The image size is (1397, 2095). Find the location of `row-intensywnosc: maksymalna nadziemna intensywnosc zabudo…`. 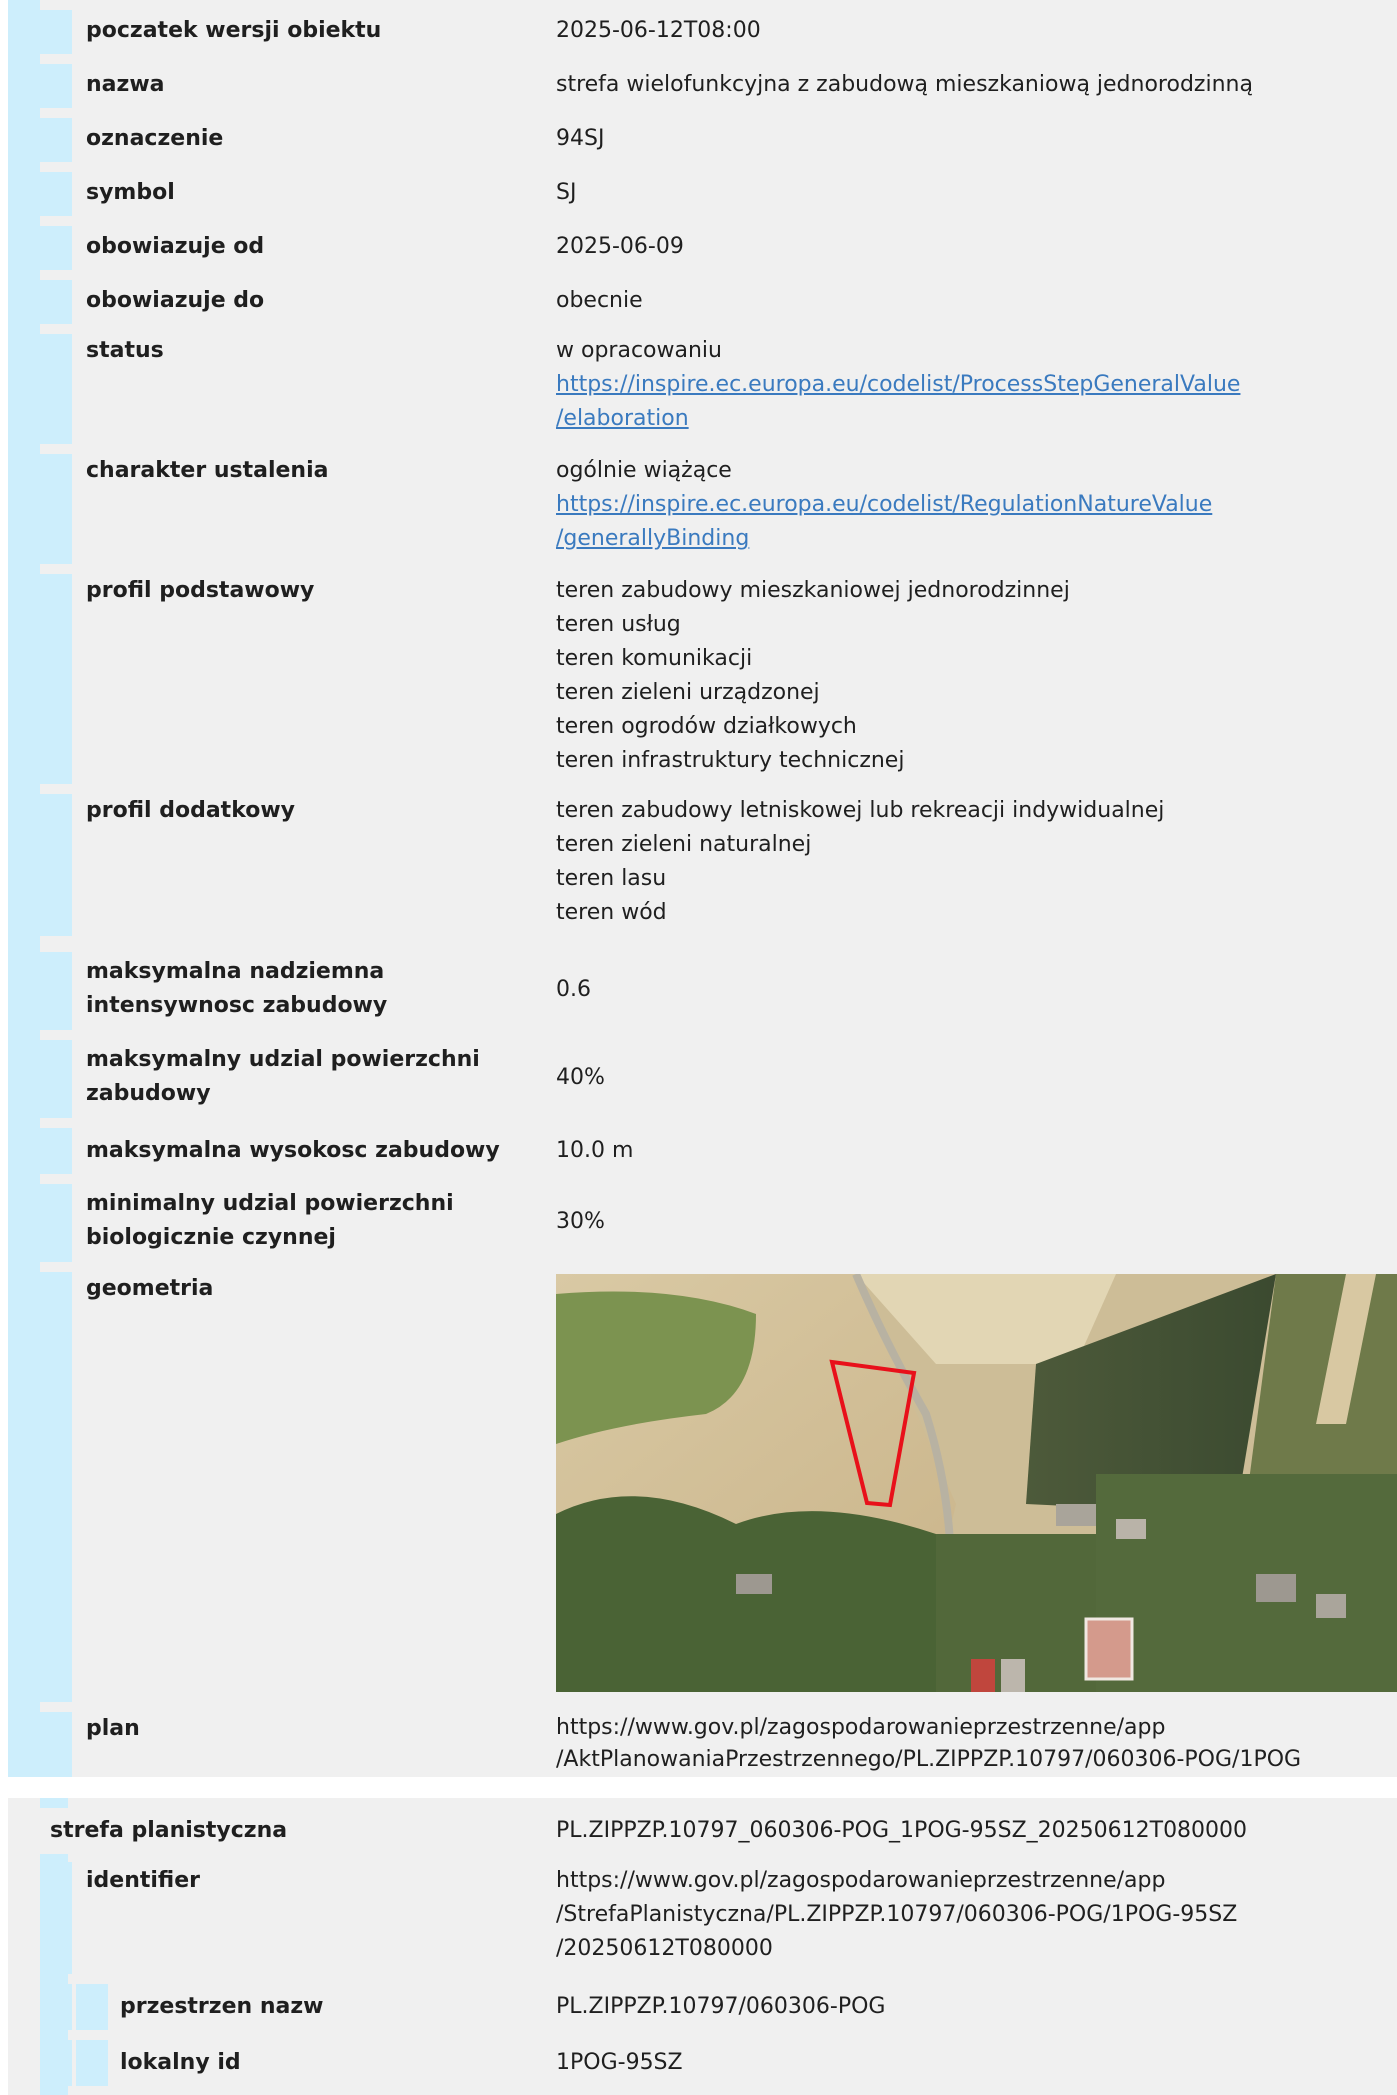

row-intensywnosc: maksymalna nadziemna intensywnosc zabudo… is located at coordinates (718, 991).